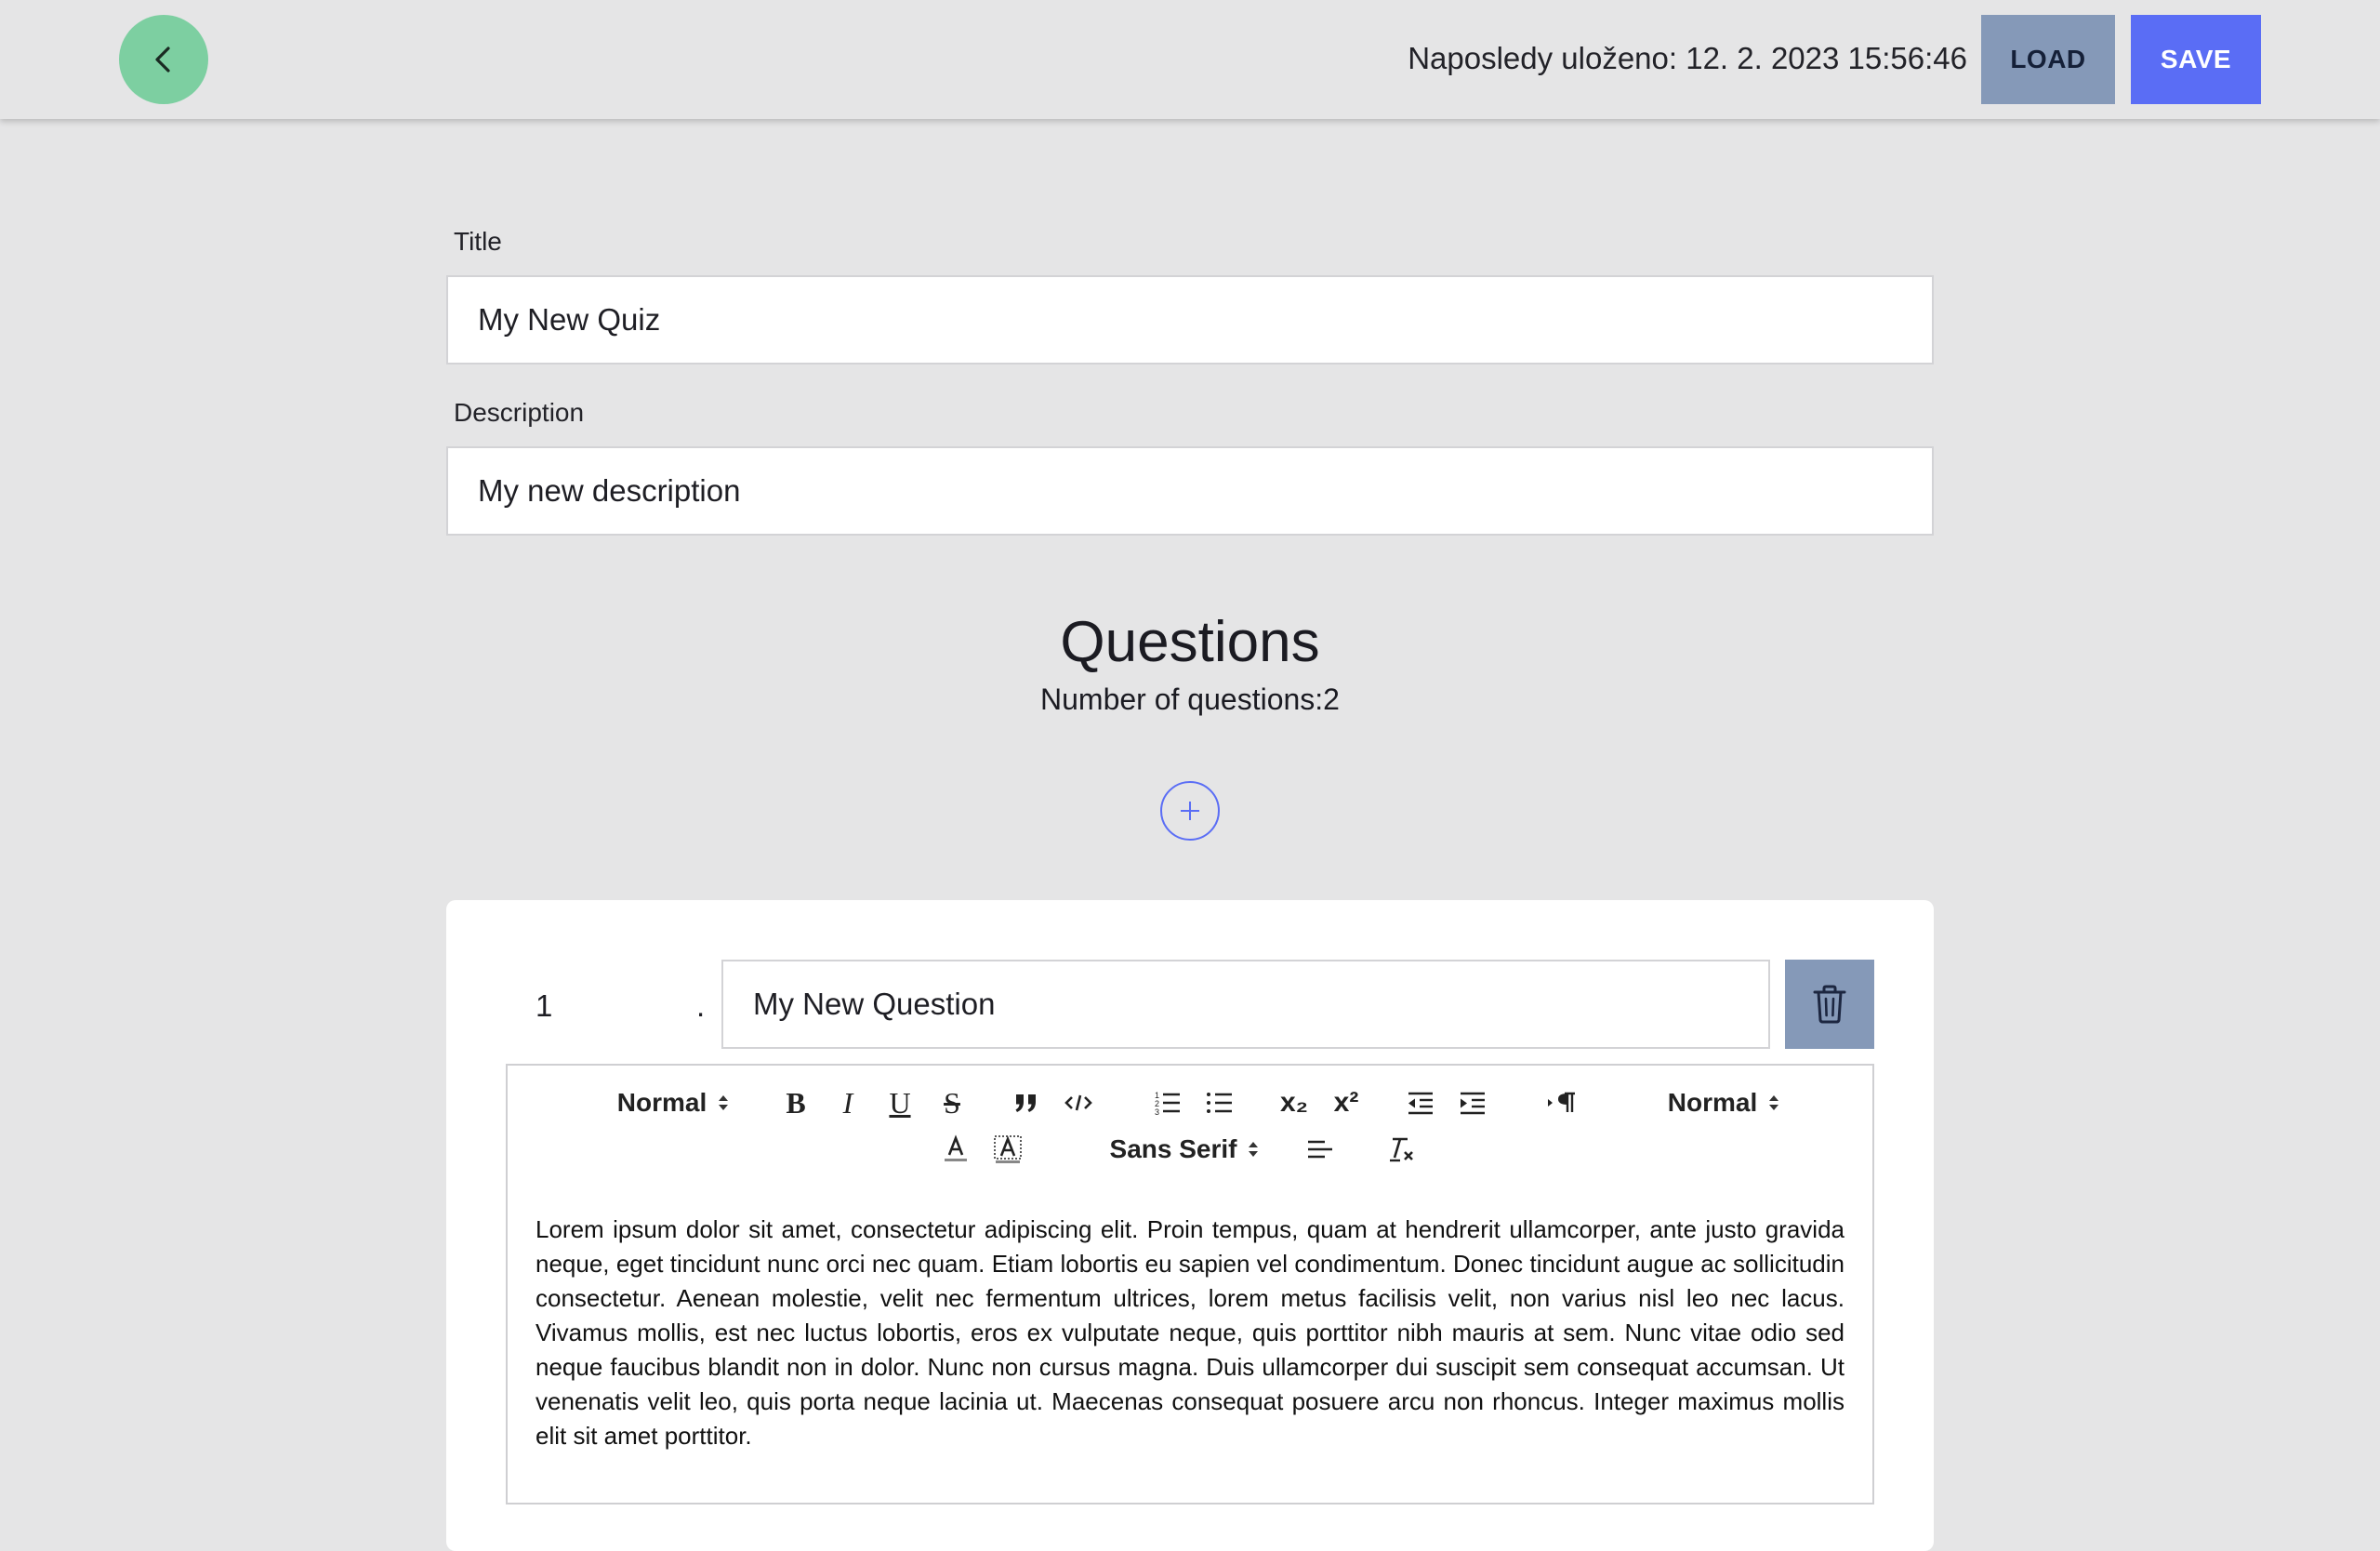  I want to click on delete-question-button, so click(1829, 1005).